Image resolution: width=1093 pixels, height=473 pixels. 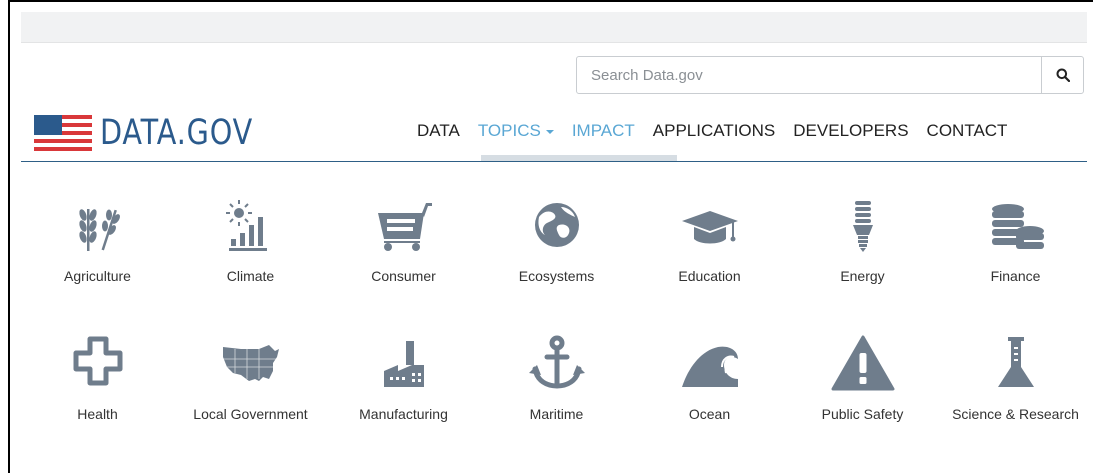 What do you see at coordinates (862, 414) in the screenshot?
I see `topic-label: Public Safety` at bounding box center [862, 414].